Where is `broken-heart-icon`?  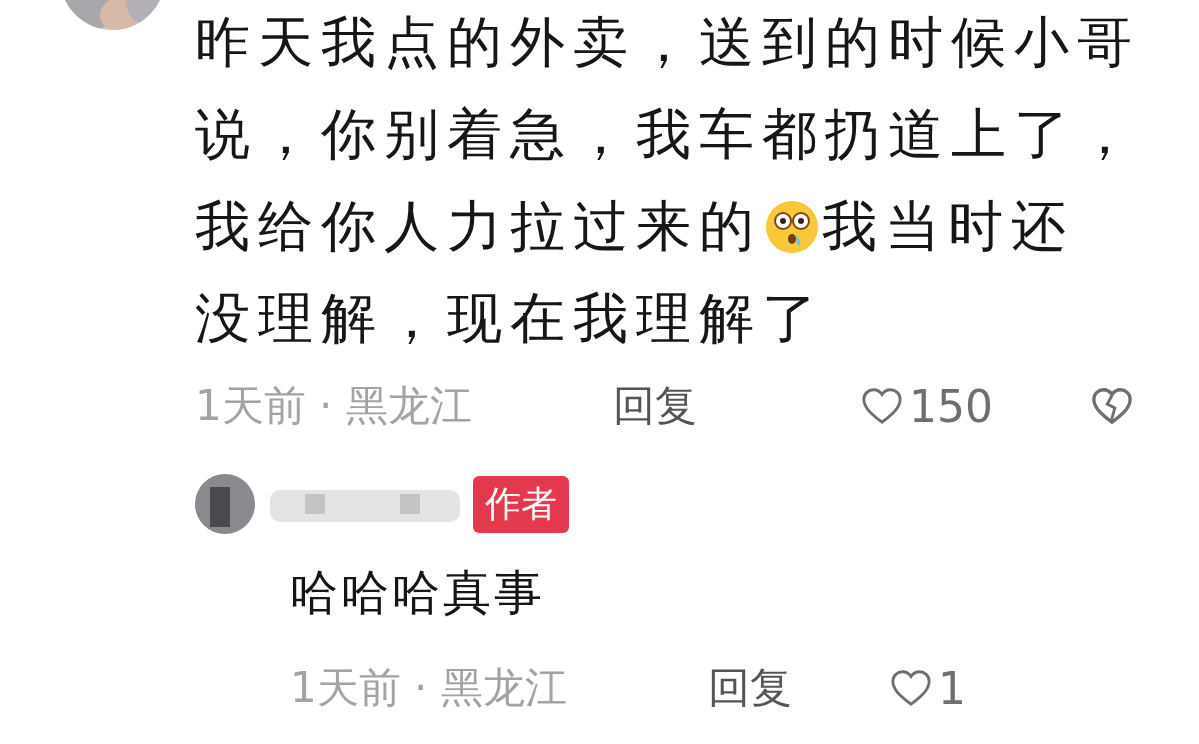 broken-heart-icon is located at coordinates (1112, 406).